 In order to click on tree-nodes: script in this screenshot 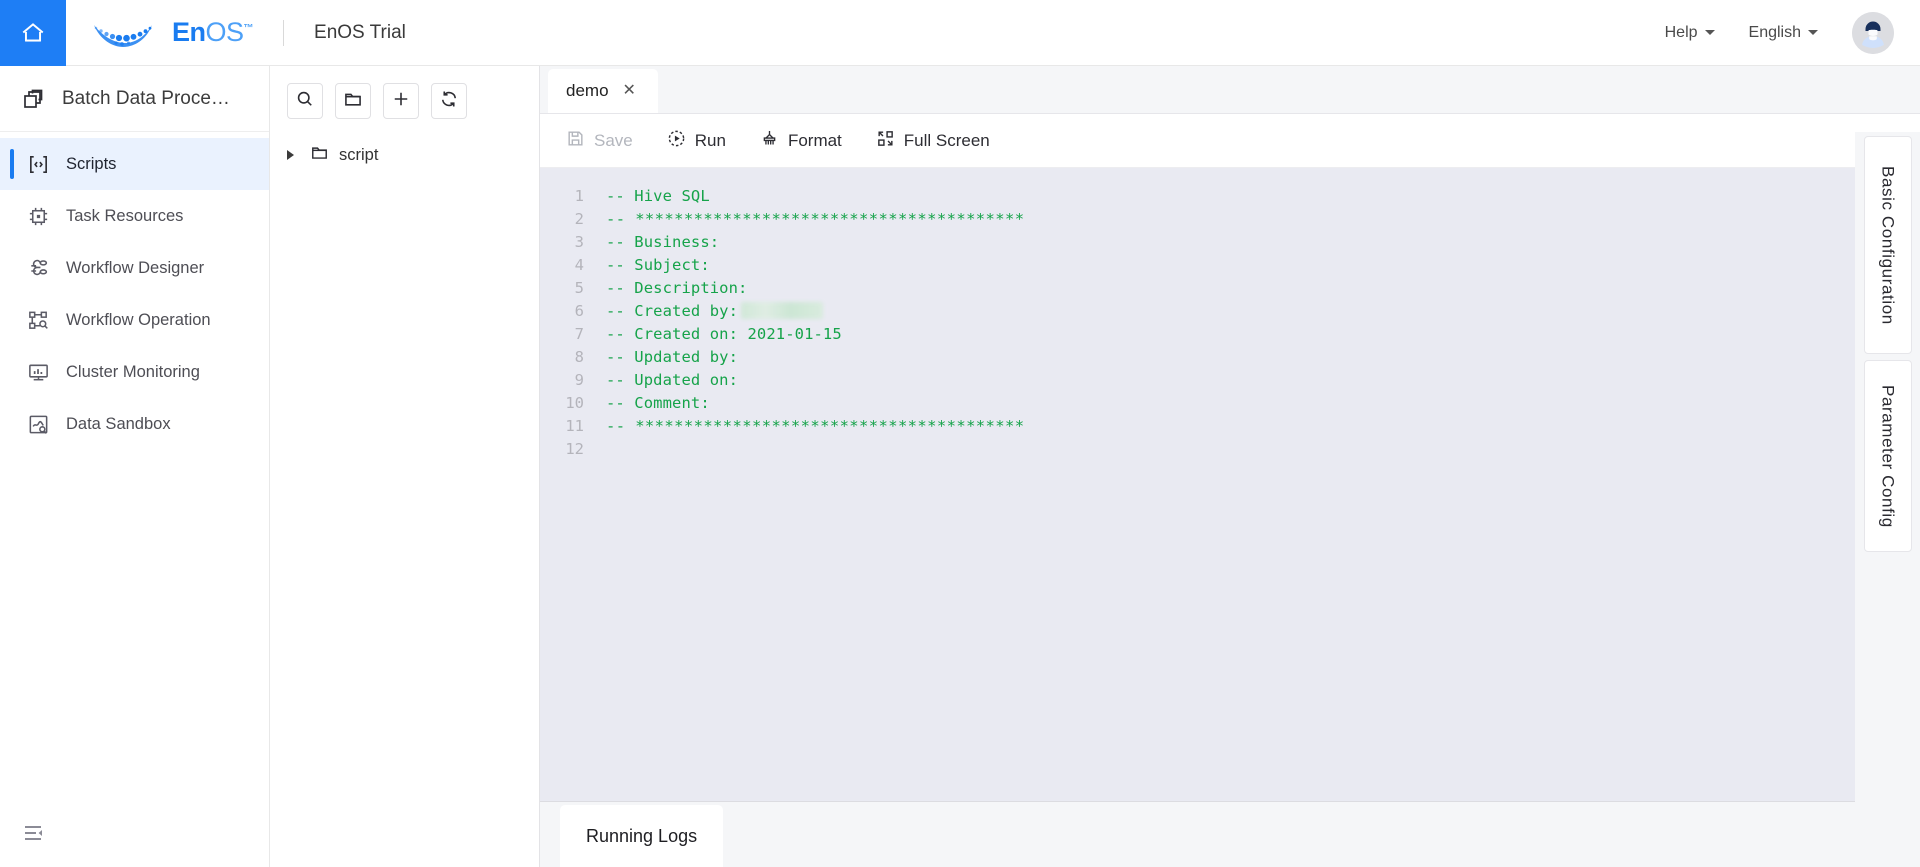, I will do `click(405, 154)`.